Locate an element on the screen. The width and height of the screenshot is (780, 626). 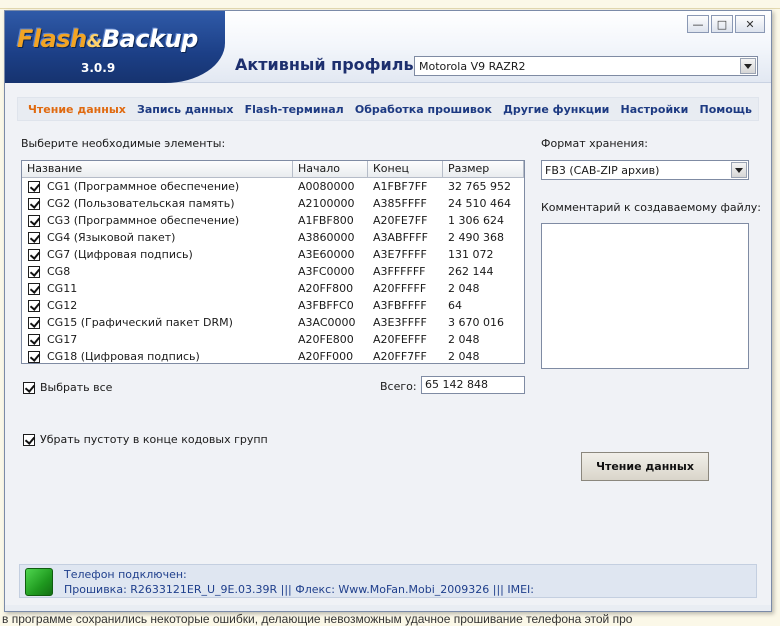
row-size: 2 490 368 is located at coordinates (476, 237).